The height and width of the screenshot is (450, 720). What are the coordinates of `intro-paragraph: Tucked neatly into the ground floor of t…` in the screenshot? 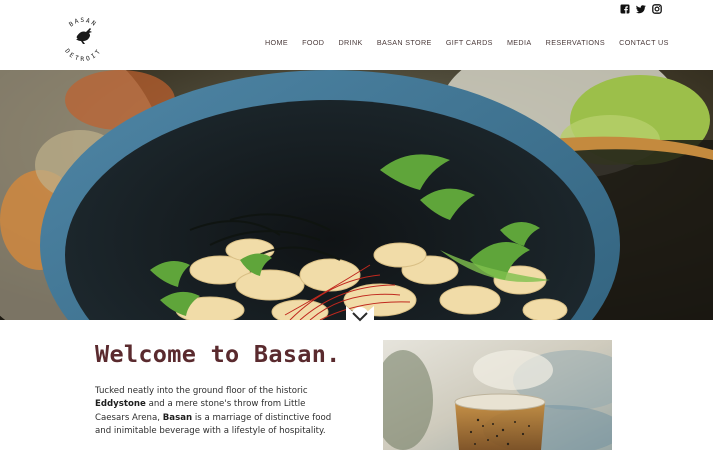 It's located at (215, 412).